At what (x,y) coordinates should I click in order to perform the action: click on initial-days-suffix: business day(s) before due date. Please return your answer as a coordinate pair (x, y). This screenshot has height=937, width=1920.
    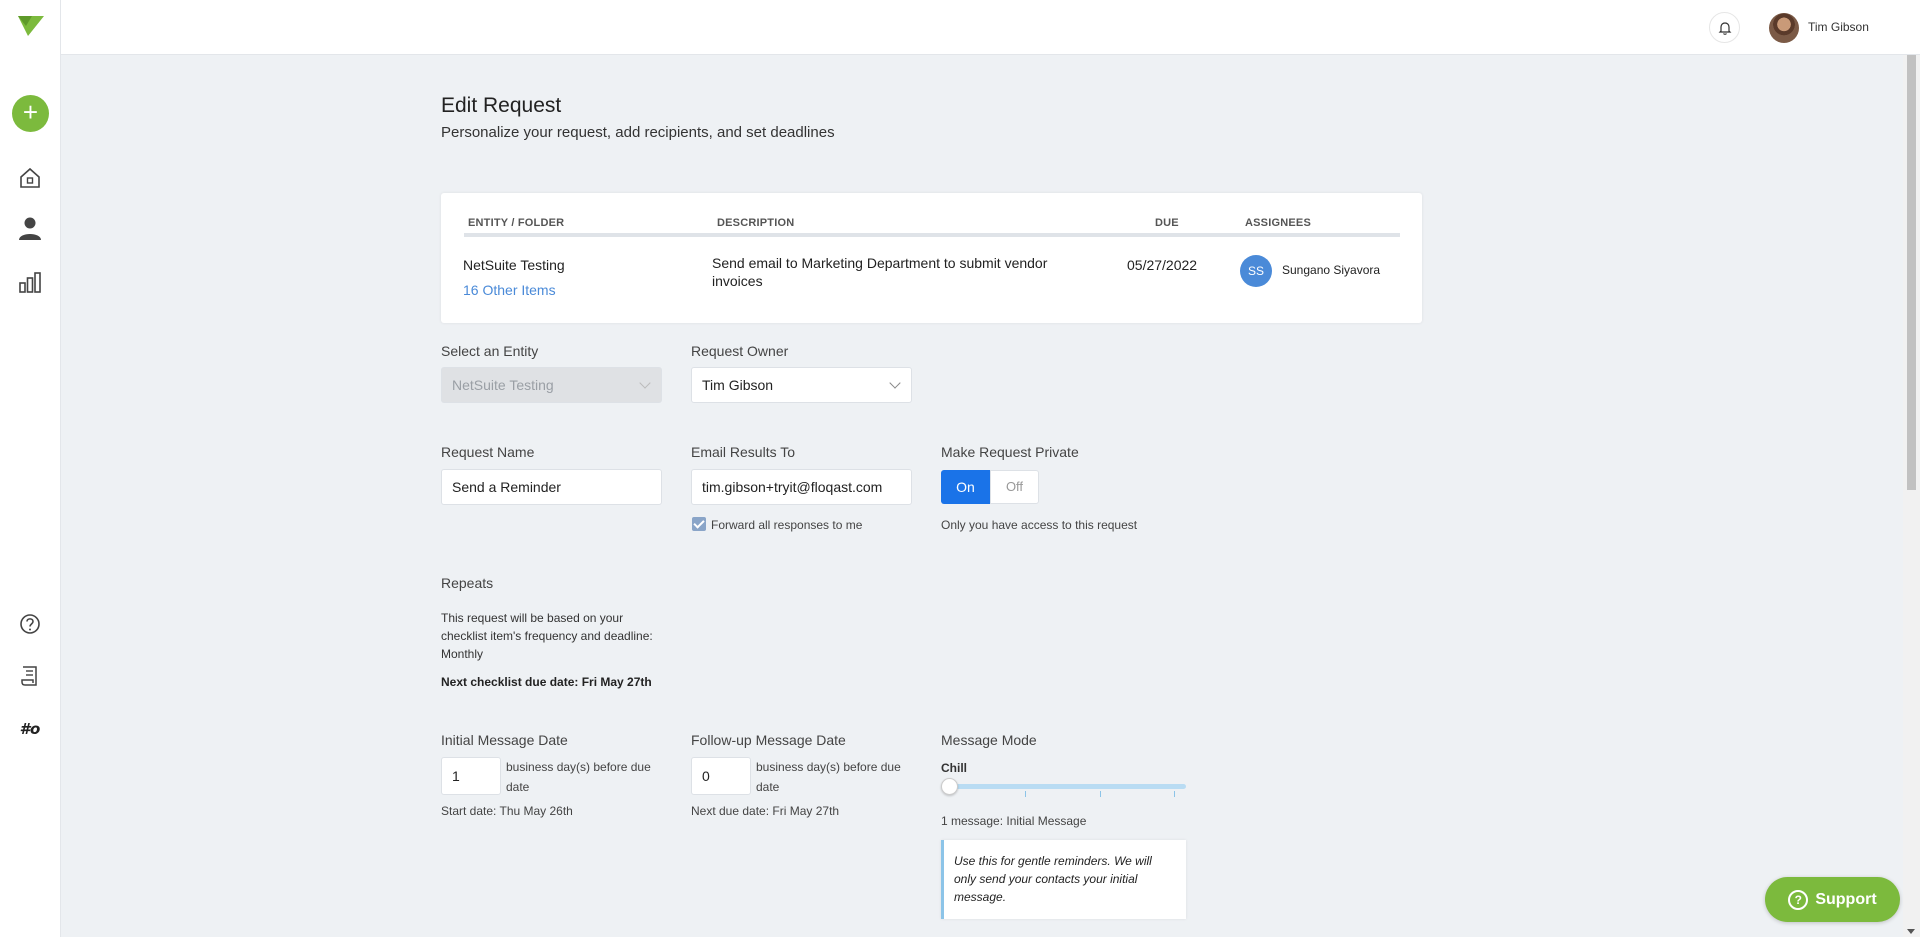
    Looking at the image, I should click on (578, 777).